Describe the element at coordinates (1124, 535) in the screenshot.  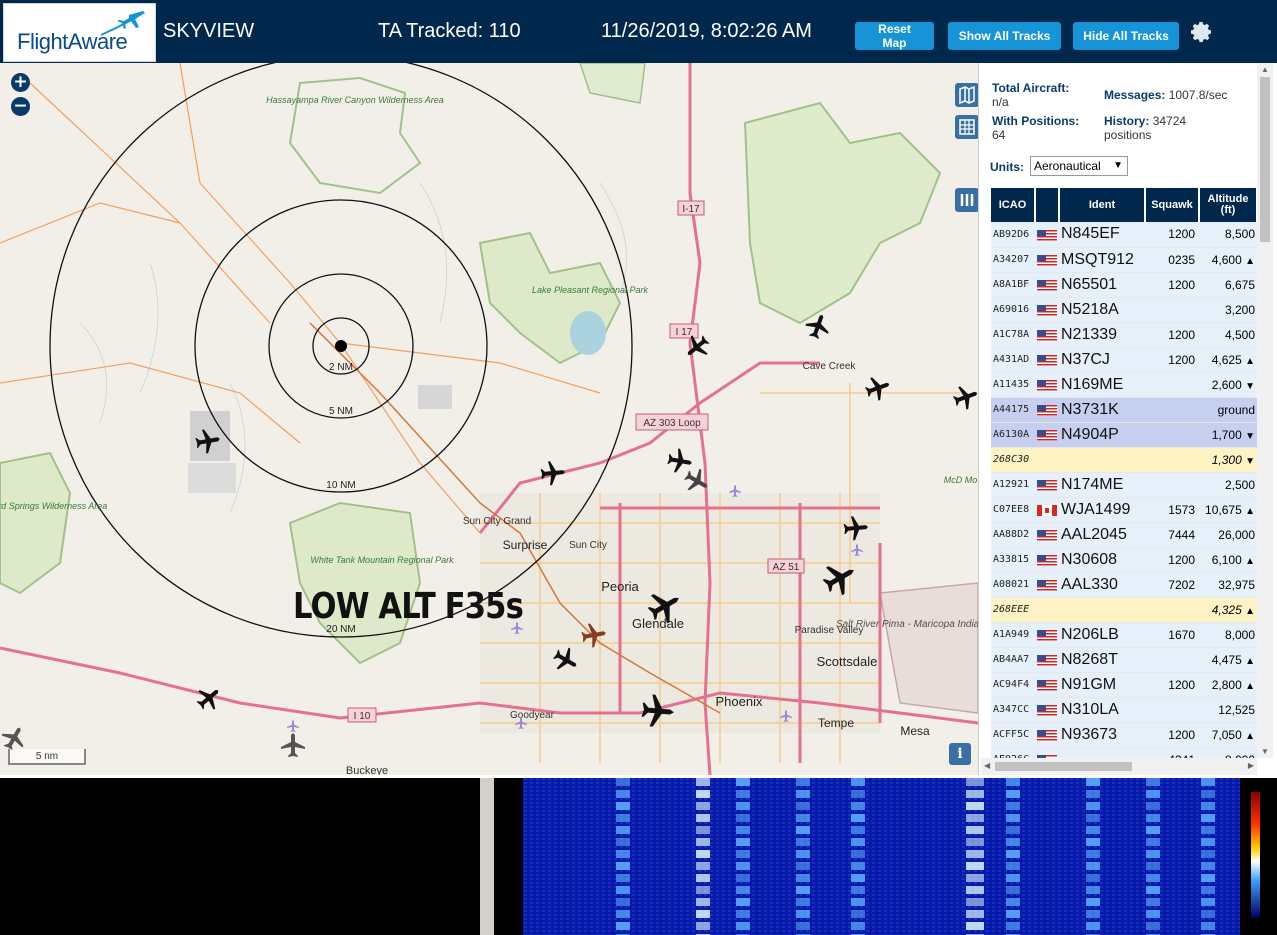
I see `table-row: AA88D2 AAL2045 7444 26,000` at that location.